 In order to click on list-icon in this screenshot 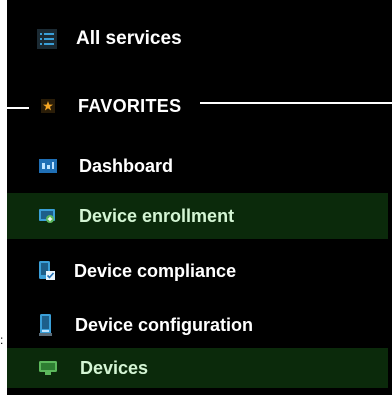, I will do `click(47, 39)`.